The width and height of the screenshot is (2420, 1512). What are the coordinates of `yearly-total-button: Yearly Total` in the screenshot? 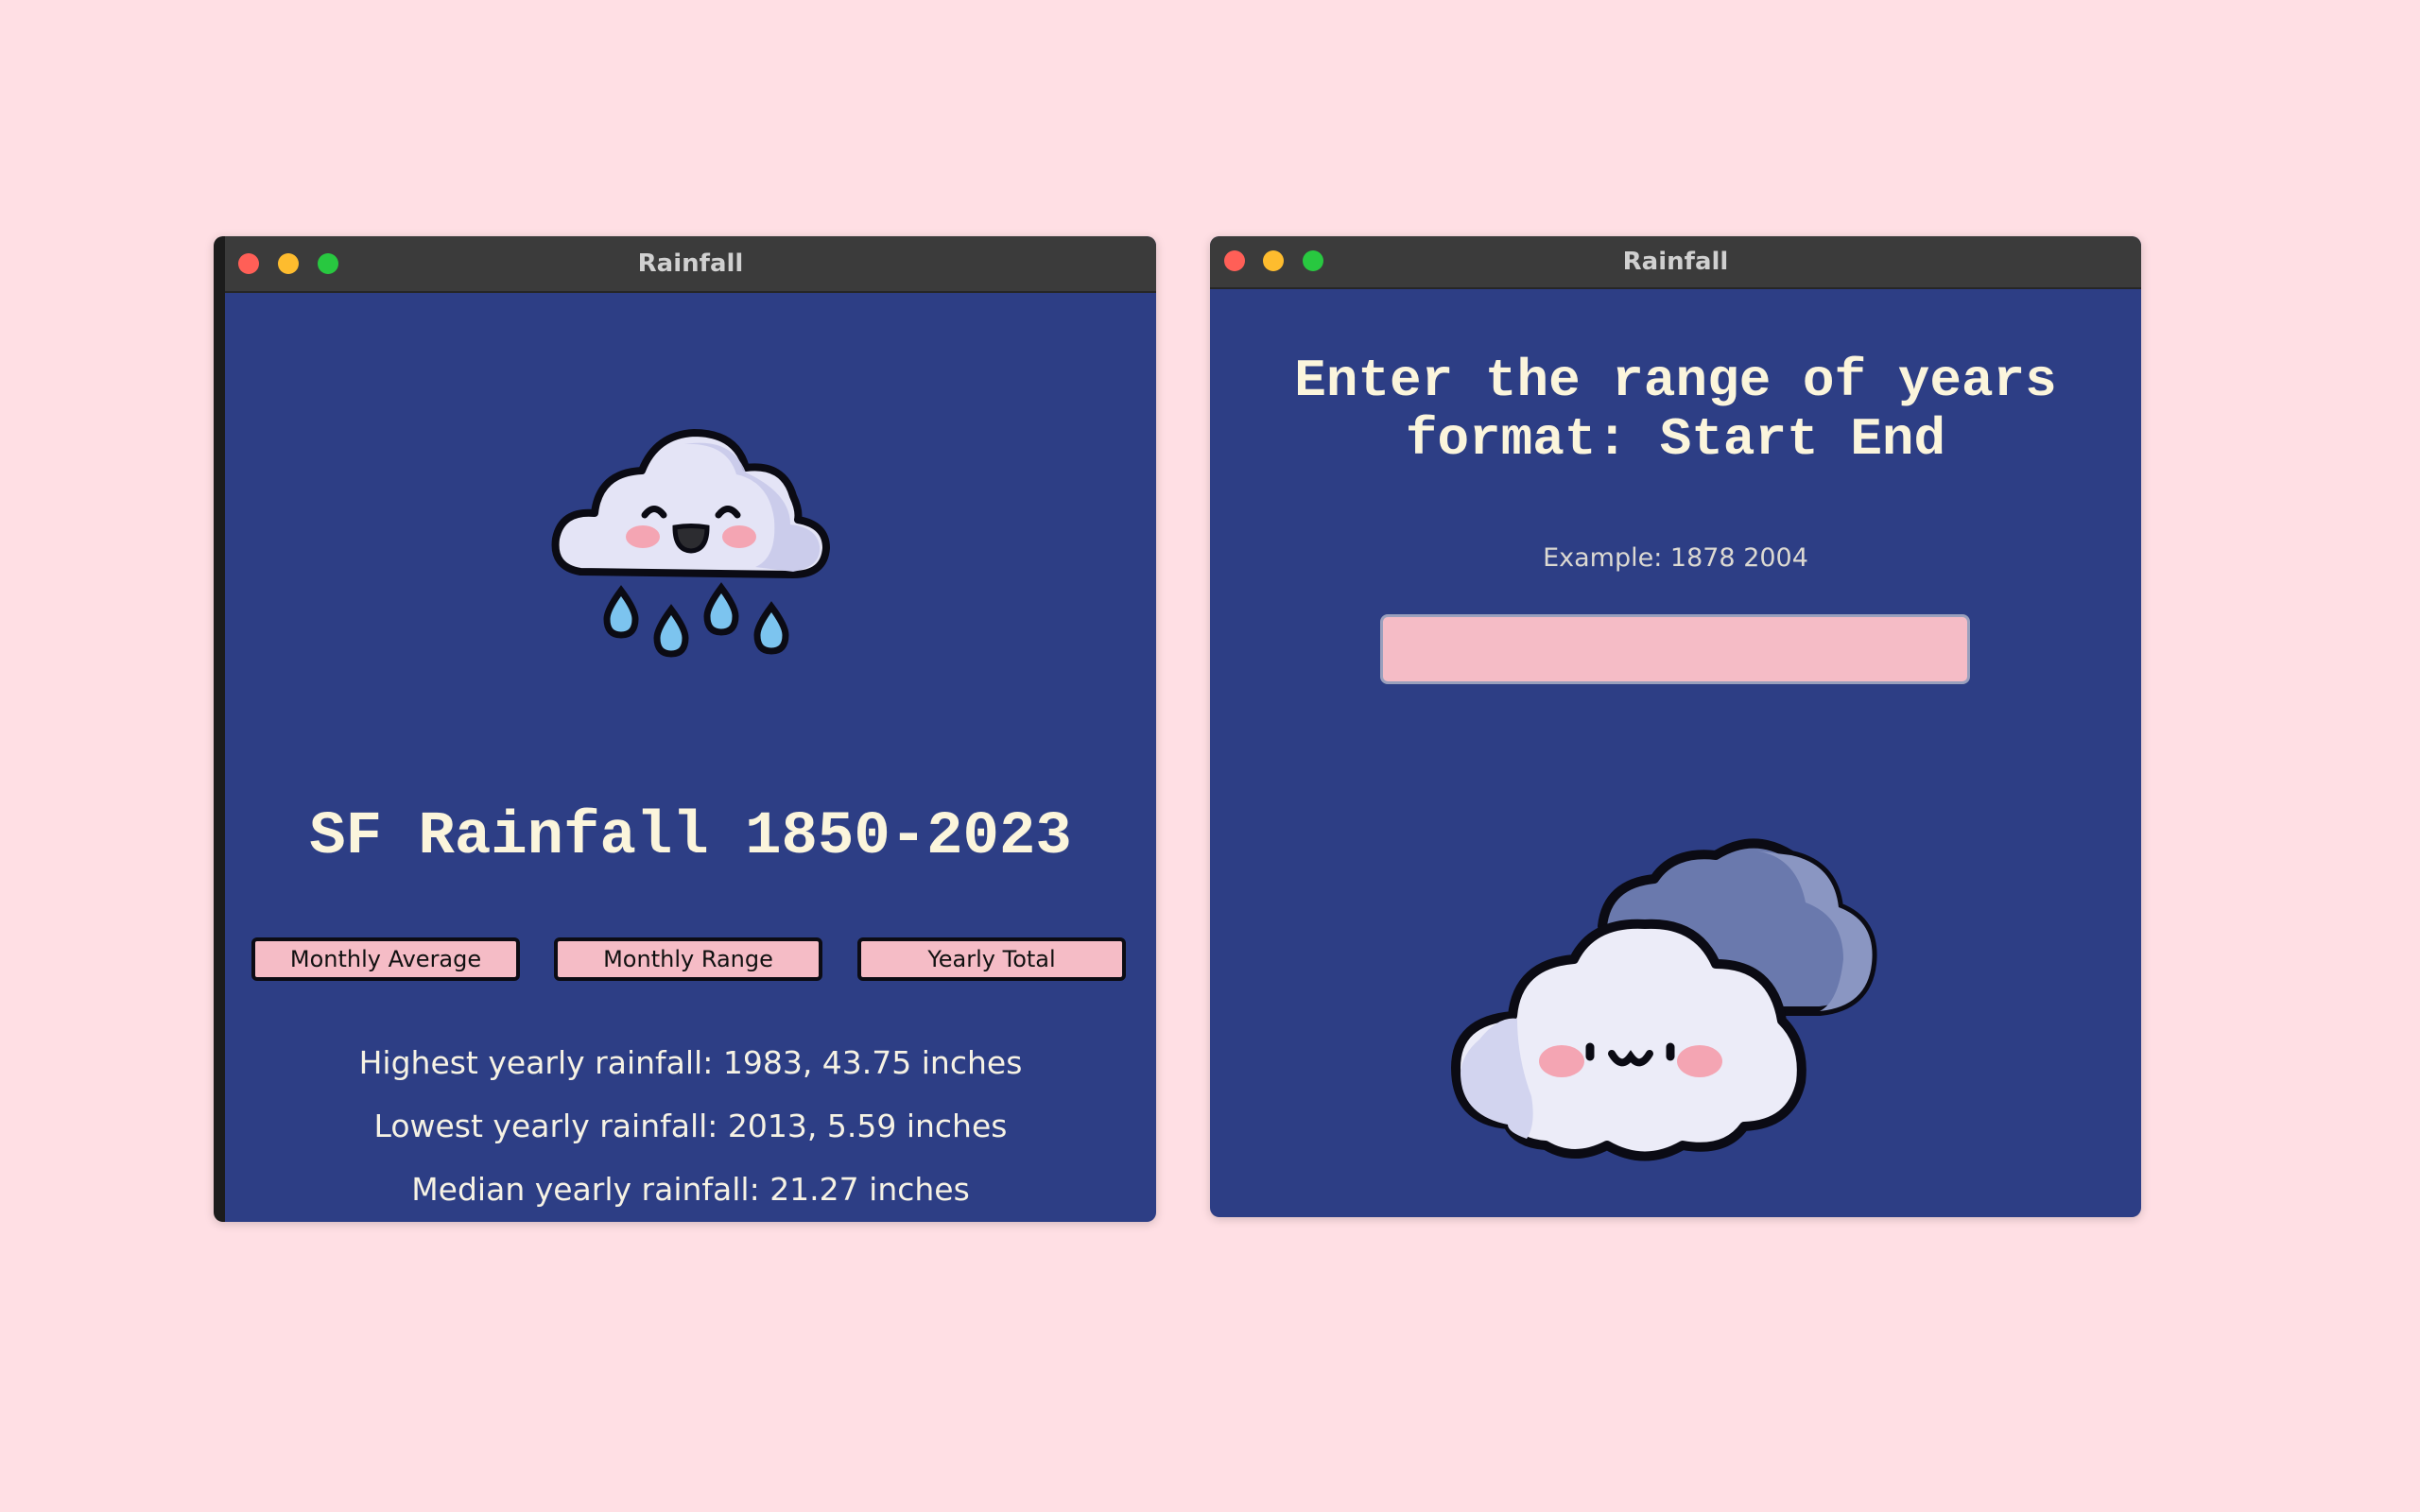 It's located at (991, 959).